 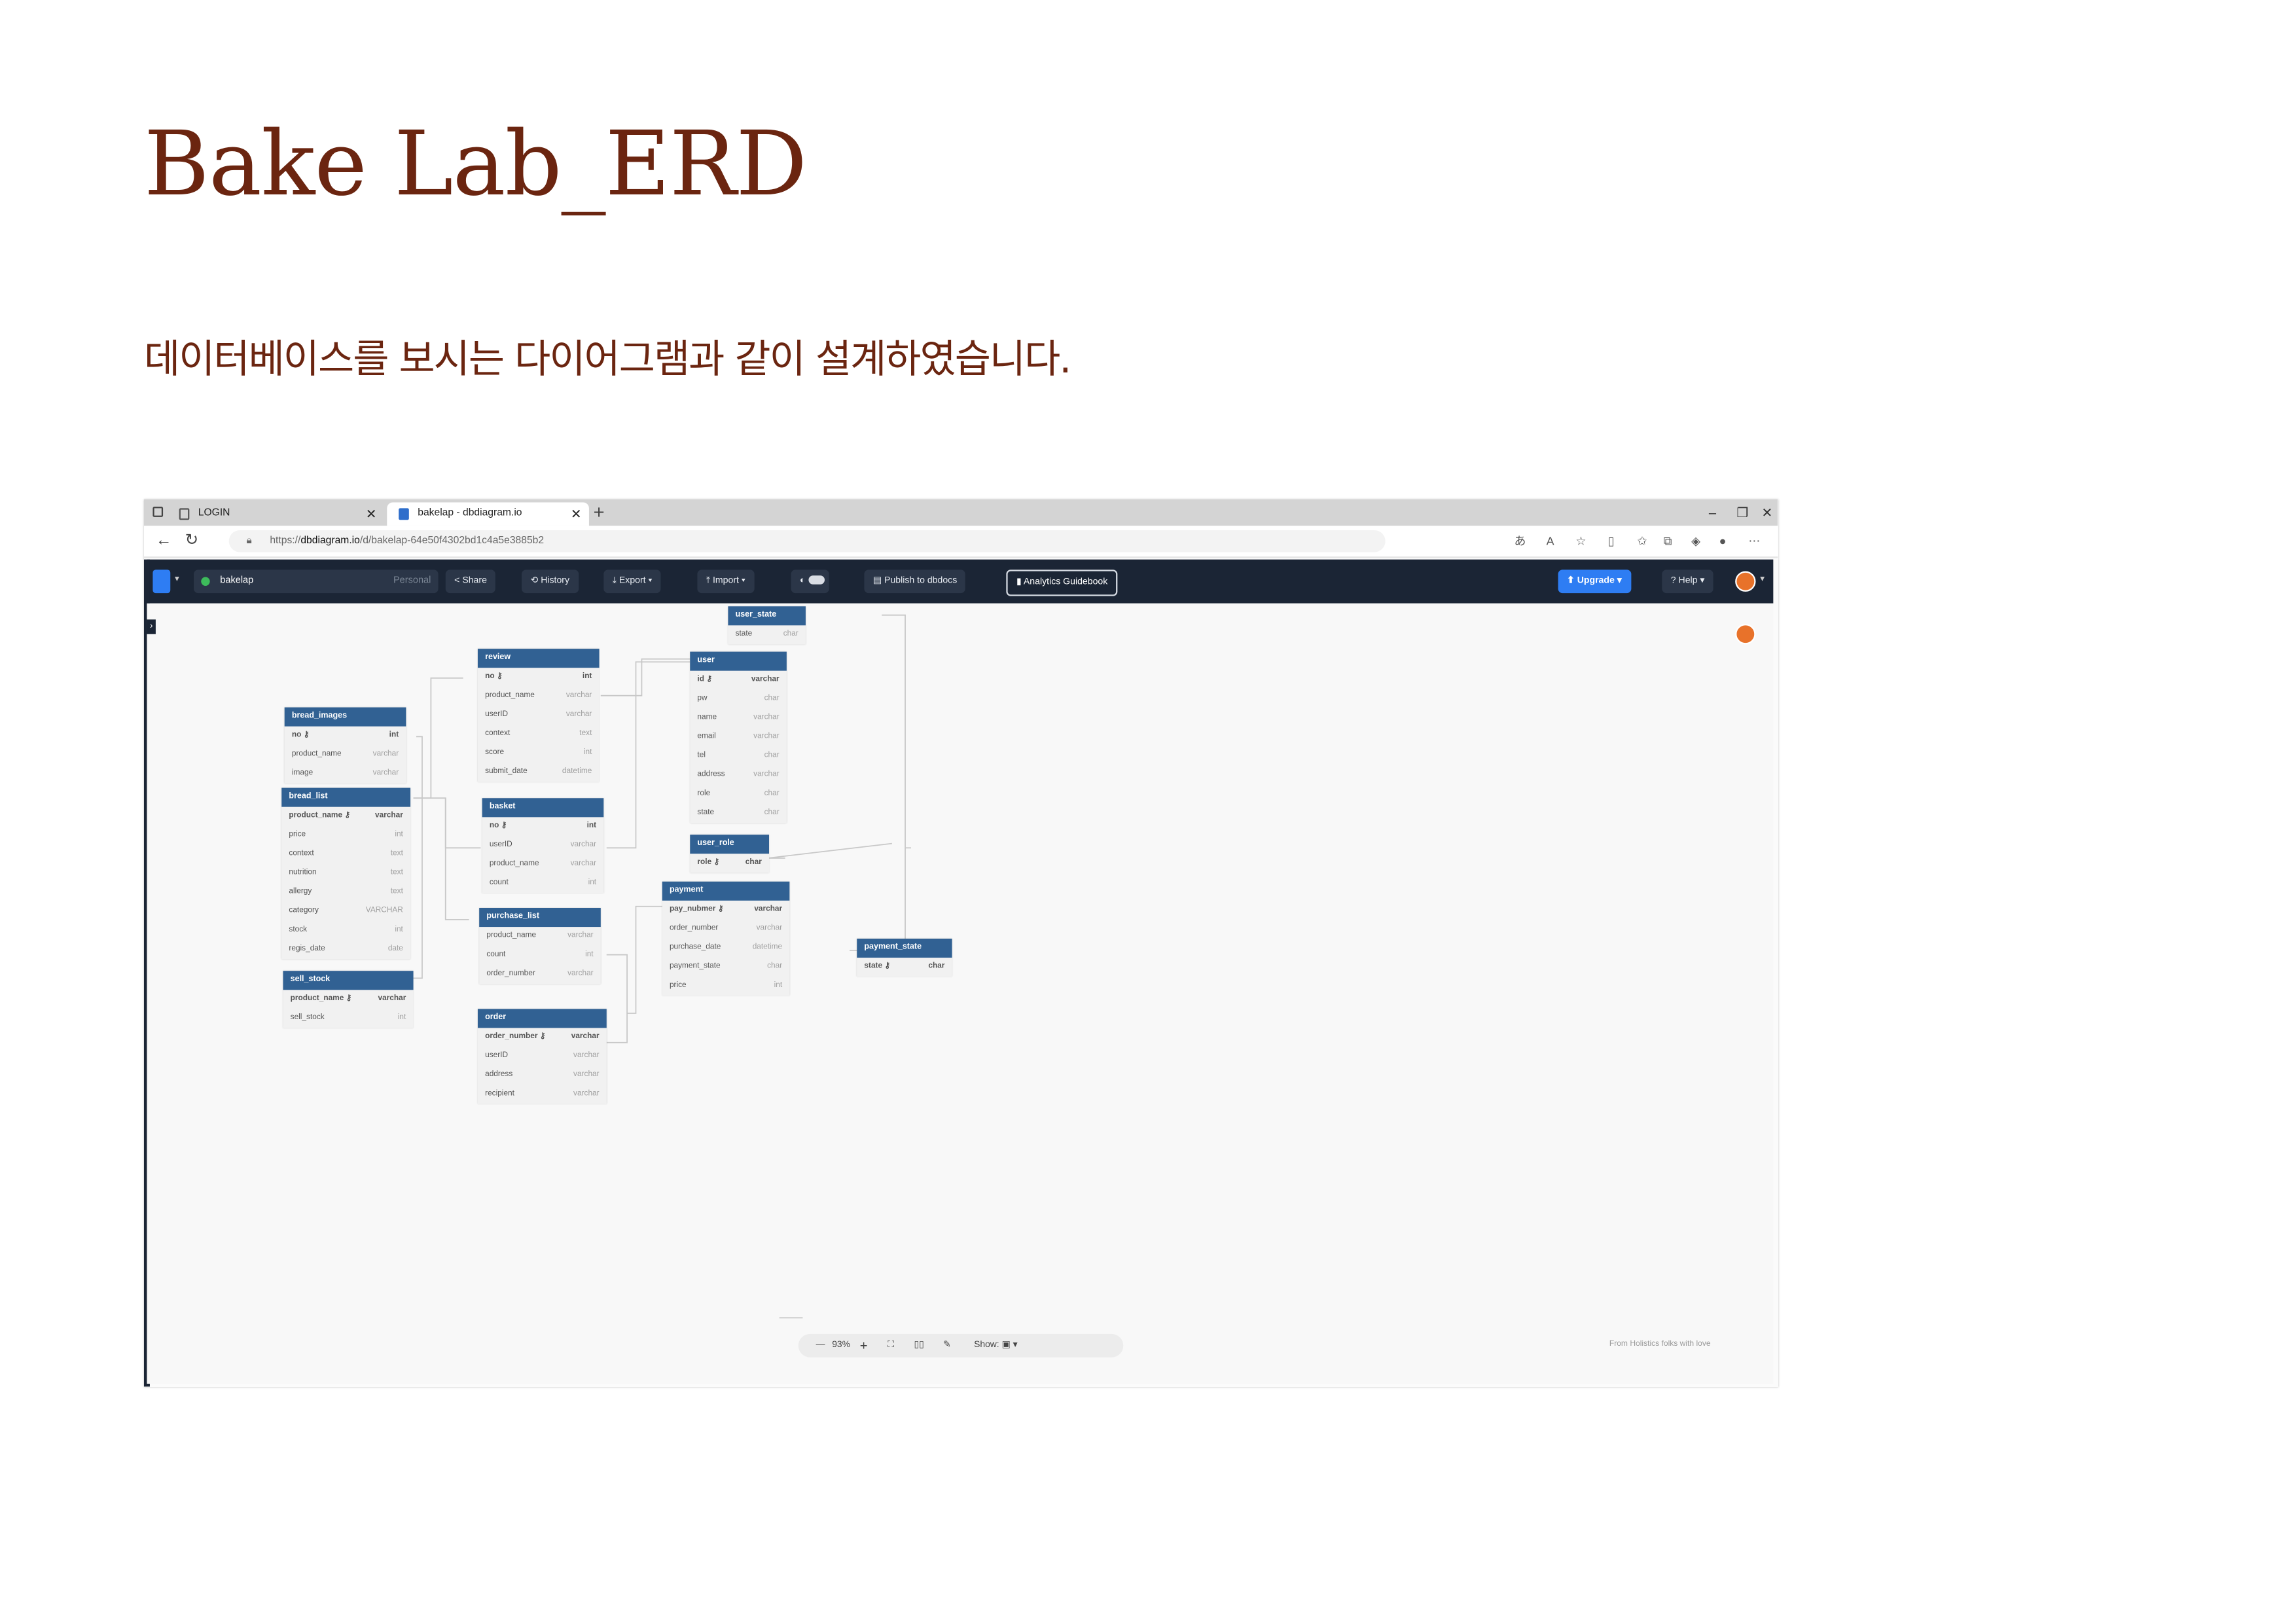 I want to click on table-payment_state: payment_state state ⚷ char, so click(x=904, y=957).